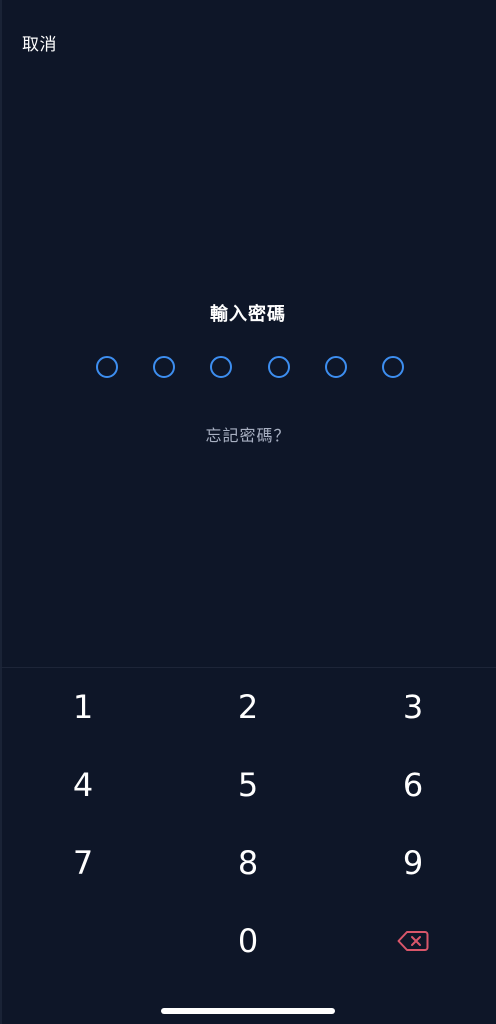  I want to click on cancel-button: 取消, so click(39, 42).